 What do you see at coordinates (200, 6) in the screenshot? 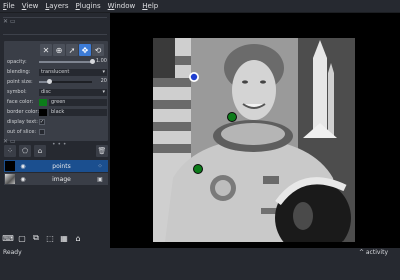
I see `menu-bar: File View Layers Plugins Window Help` at bounding box center [200, 6].